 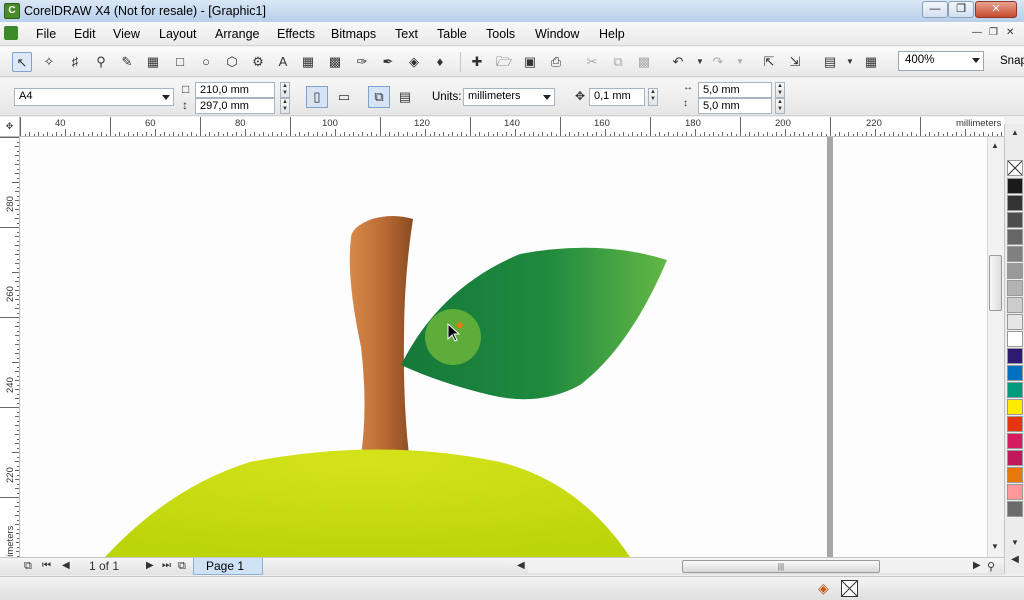 What do you see at coordinates (941, 61) in the screenshot?
I see `zoom-select: 400%` at bounding box center [941, 61].